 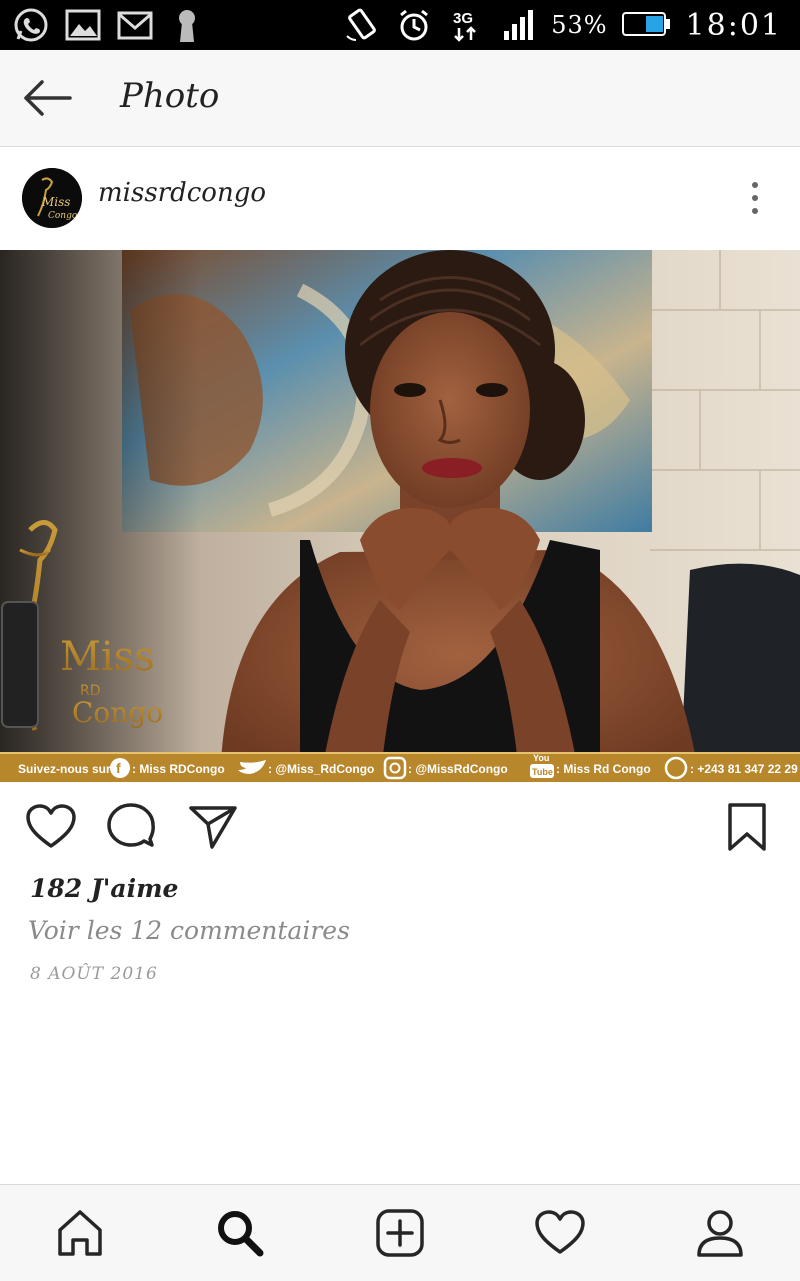 I want to click on alarm-icon, so click(x=414, y=25).